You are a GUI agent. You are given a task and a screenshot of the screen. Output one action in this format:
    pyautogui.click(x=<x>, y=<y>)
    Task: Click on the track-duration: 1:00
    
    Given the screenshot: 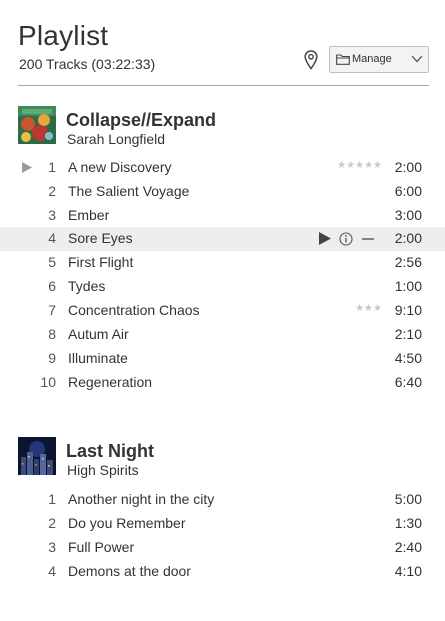 What is the action you would take?
    pyautogui.click(x=408, y=286)
    